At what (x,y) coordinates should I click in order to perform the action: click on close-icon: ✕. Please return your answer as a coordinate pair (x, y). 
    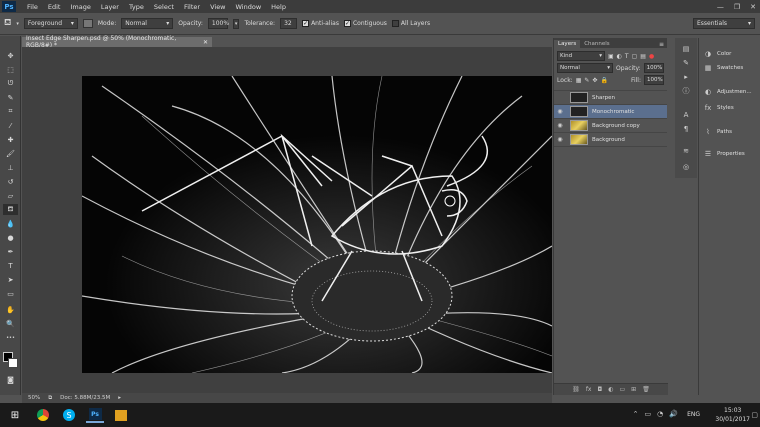
    Looking at the image, I should click on (753, 7).